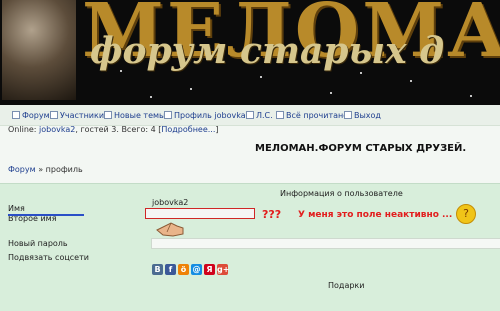  Describe the element at coordinates (22, 169) in the screenshot. I see `breadcrumb-home-link: Форум` at that location.